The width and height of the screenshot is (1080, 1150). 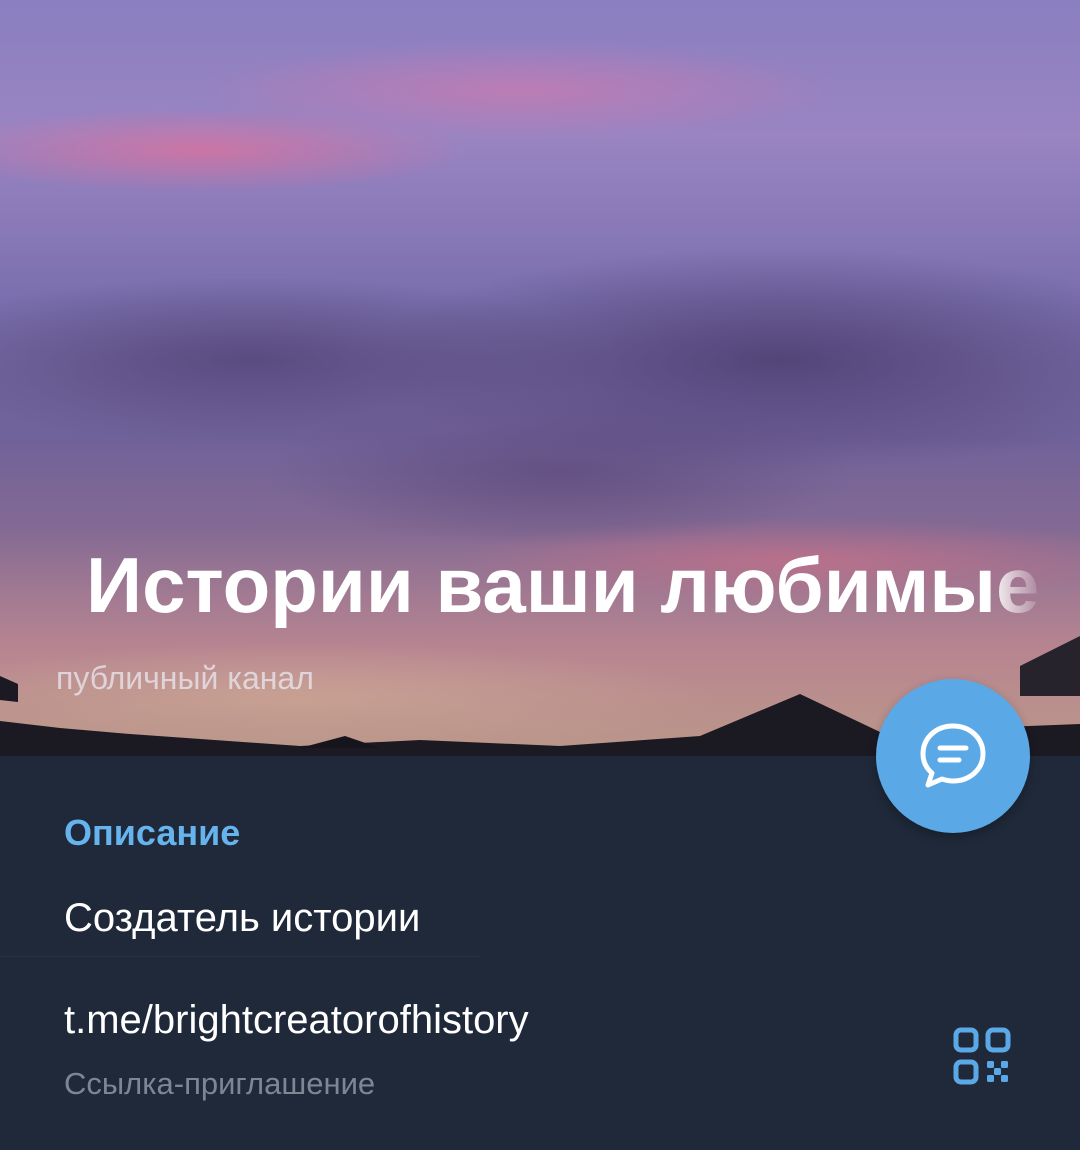 I want to click on divider, so click(x=240, y=956).